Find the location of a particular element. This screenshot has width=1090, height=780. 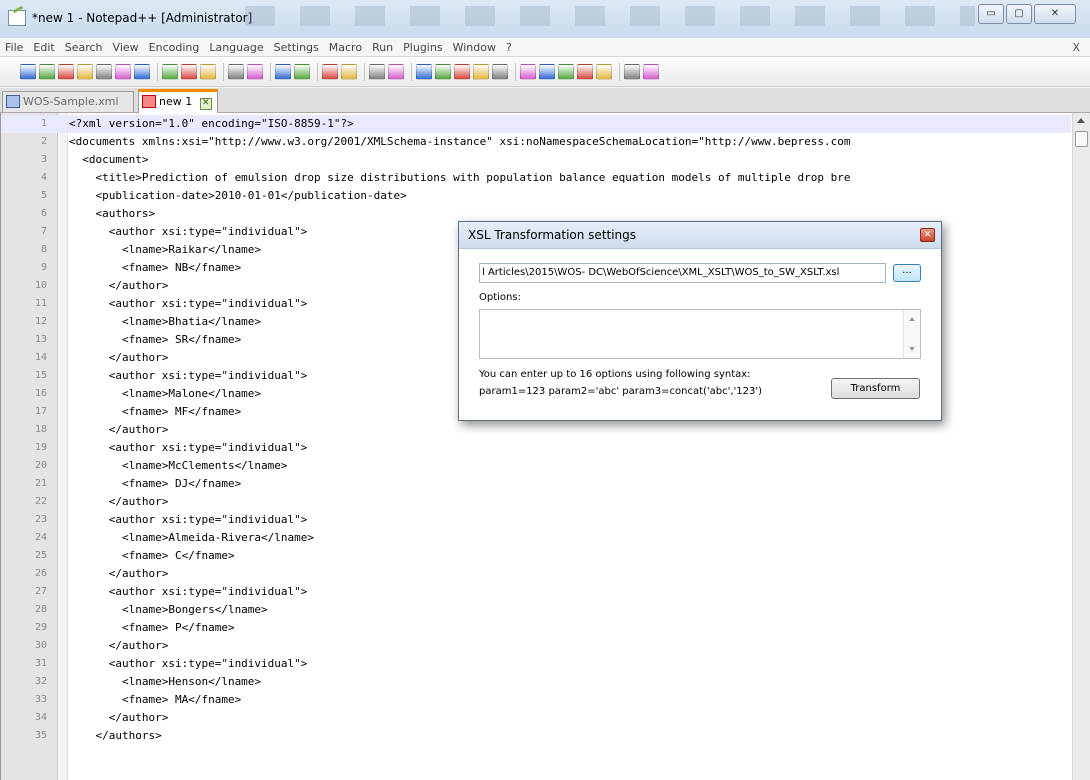

zoom-out-icon is located at coordinates (349, 71).